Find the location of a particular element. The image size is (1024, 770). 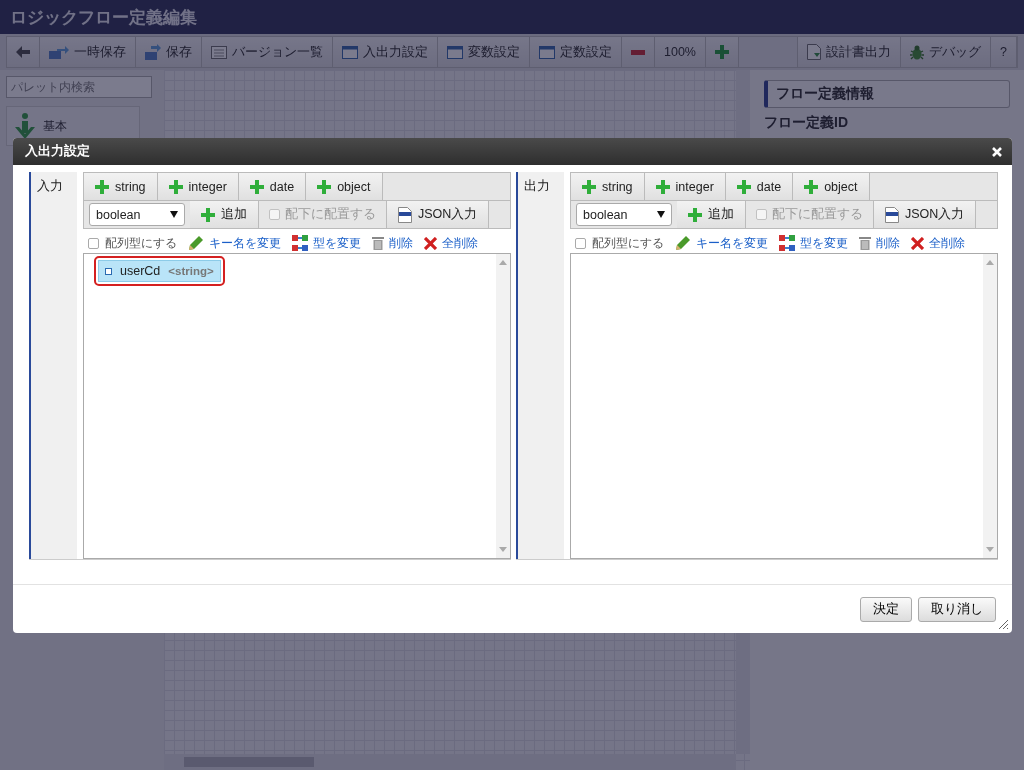

panel-label: 入力 is located at coordinates (50, 186).